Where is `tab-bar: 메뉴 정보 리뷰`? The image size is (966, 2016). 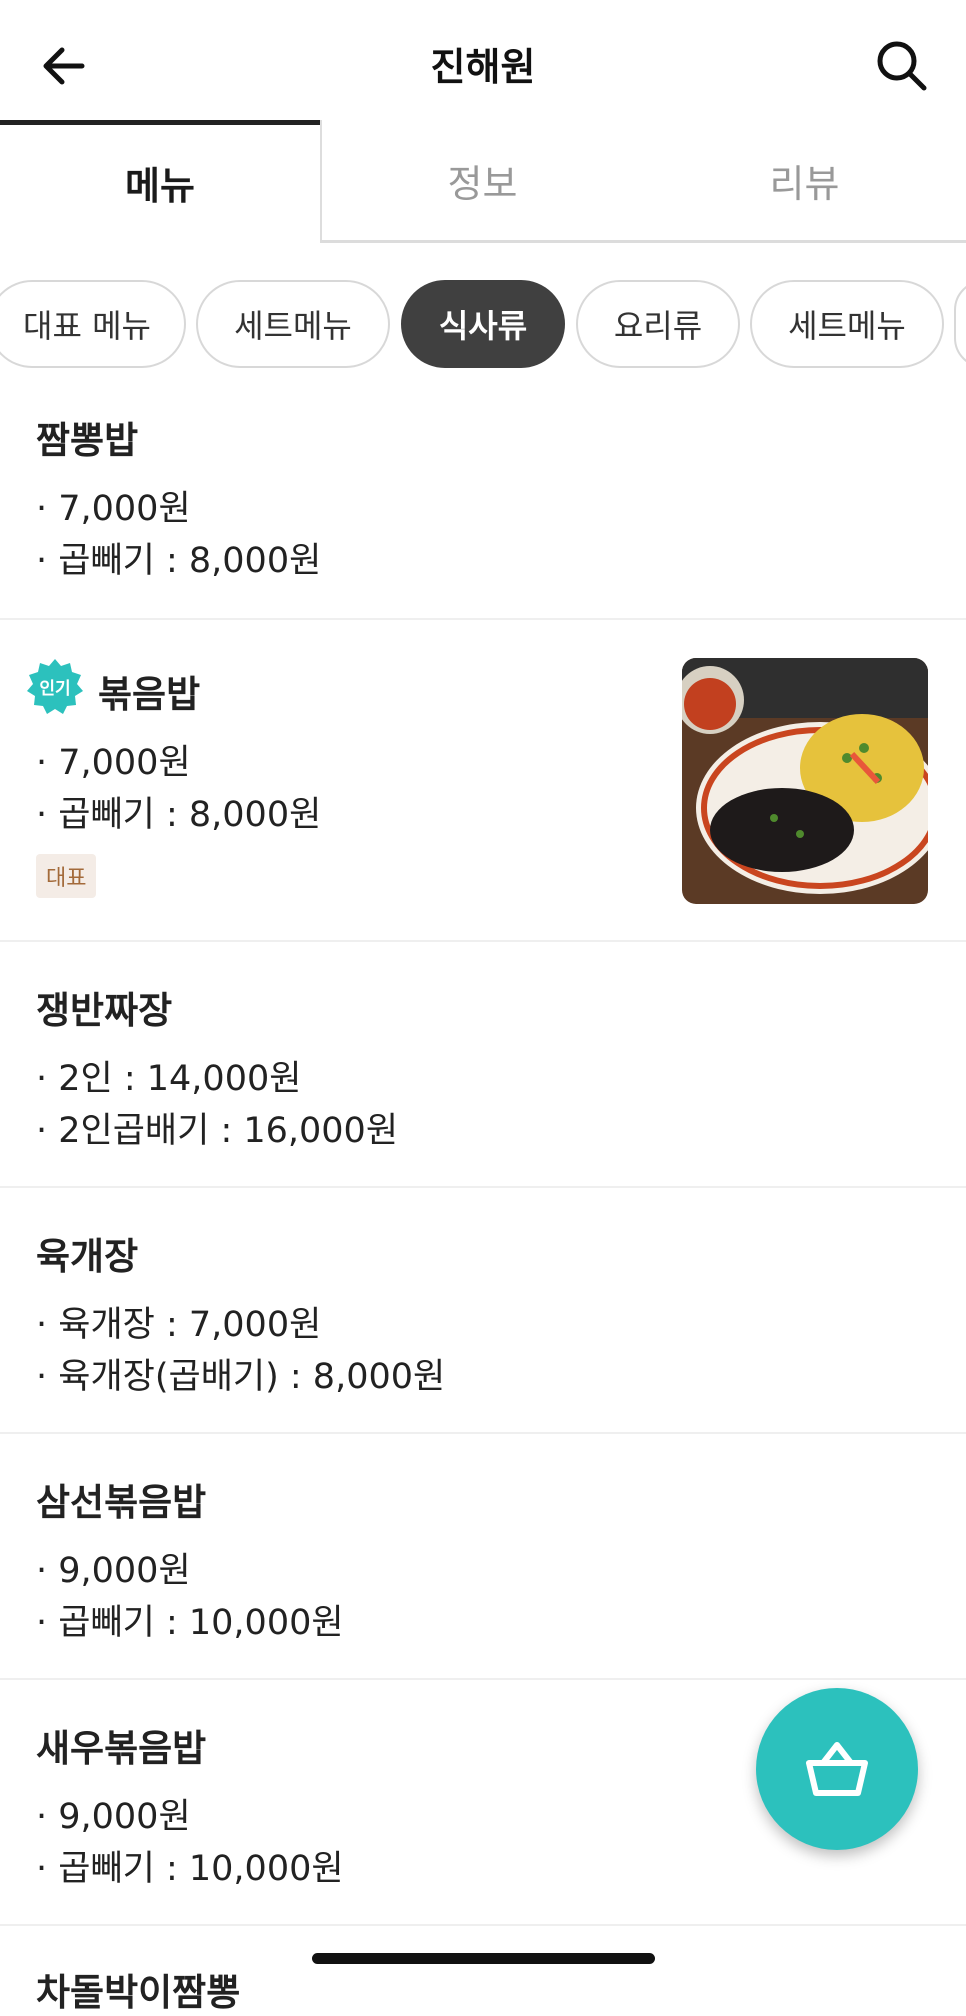 tab-bar: 메뉴 정보 리뷰 is located at coordinates (483, 182).